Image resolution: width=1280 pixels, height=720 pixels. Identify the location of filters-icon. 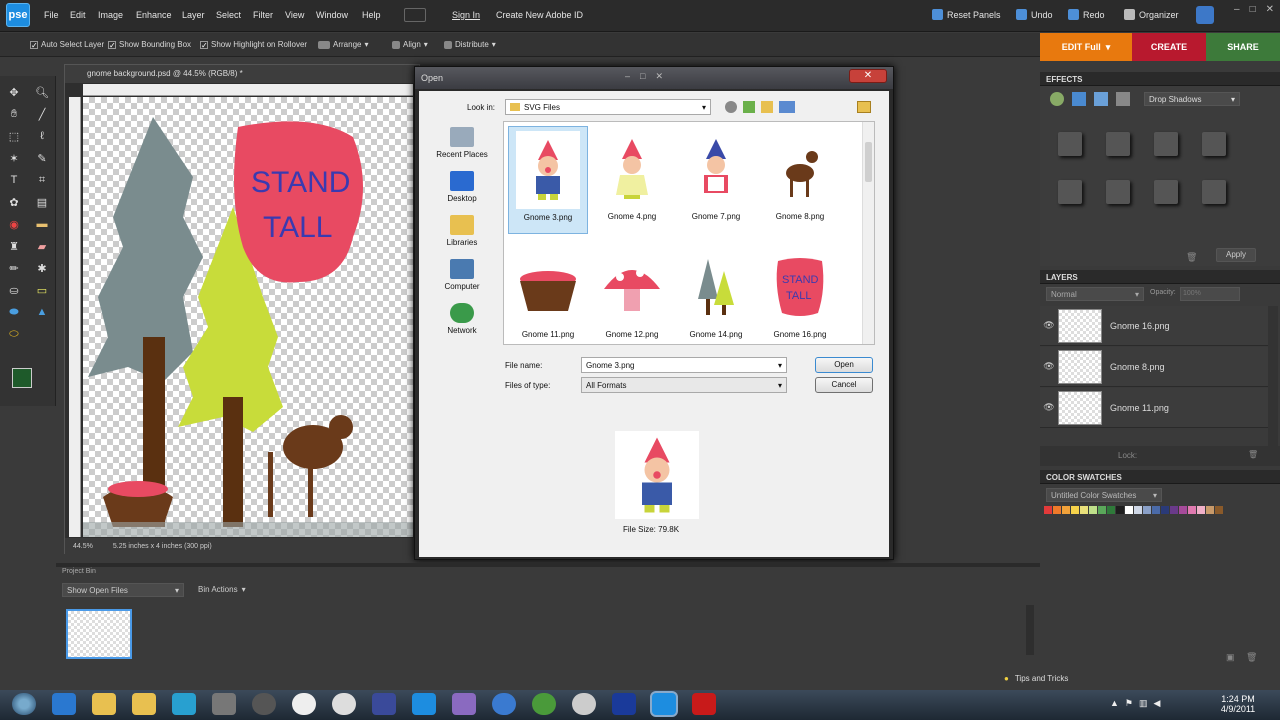
(1123, 99).